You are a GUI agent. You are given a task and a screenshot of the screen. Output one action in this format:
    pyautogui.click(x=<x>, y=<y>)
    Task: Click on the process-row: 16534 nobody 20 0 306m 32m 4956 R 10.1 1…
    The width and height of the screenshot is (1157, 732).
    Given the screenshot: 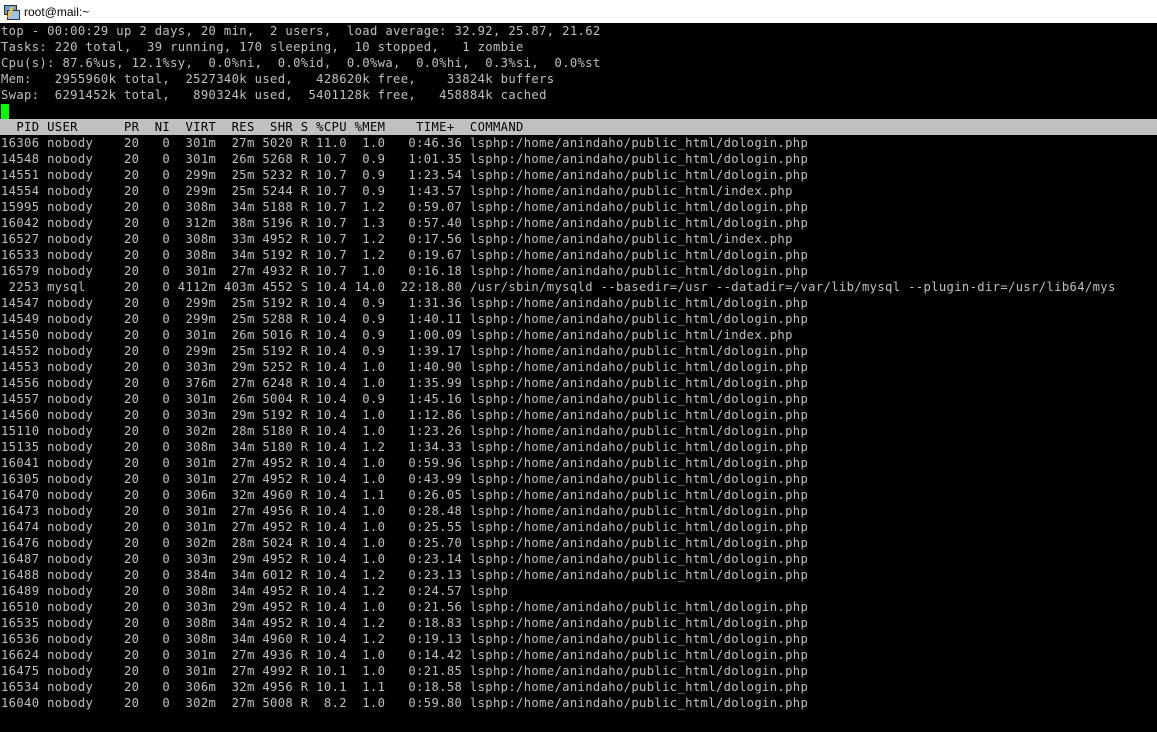 What is the action you would take?
    pyautogui.click(x=405, y=687)
    